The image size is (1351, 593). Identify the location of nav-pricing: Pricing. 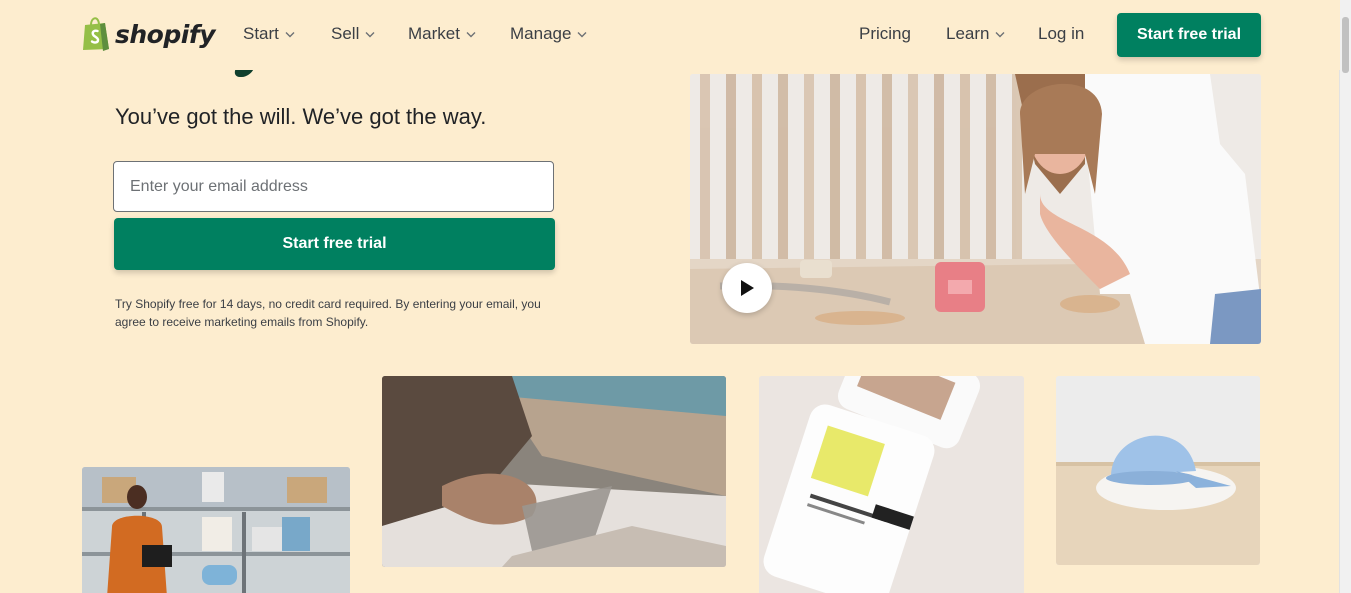
(885, 34).